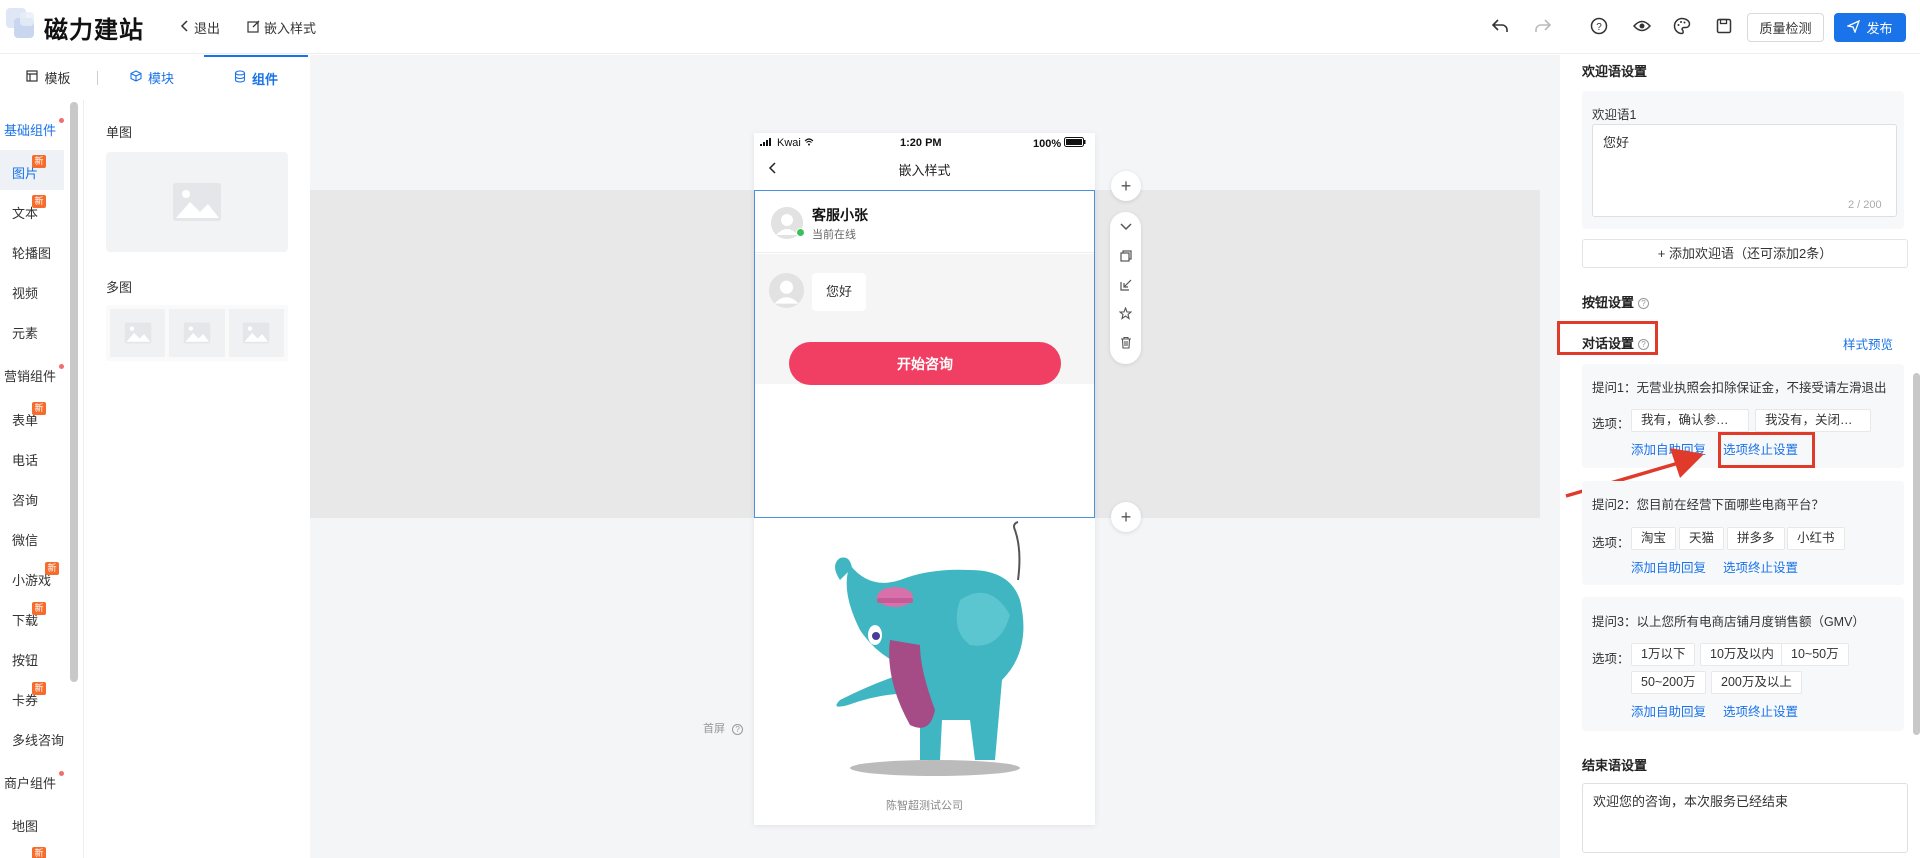 Image resolution: width=1920 pixels, height=858 pixels. Describe the element at coordinates (924, 222) in the screenshot. I see `chat-header: 客服小张 当前在线` at that location.